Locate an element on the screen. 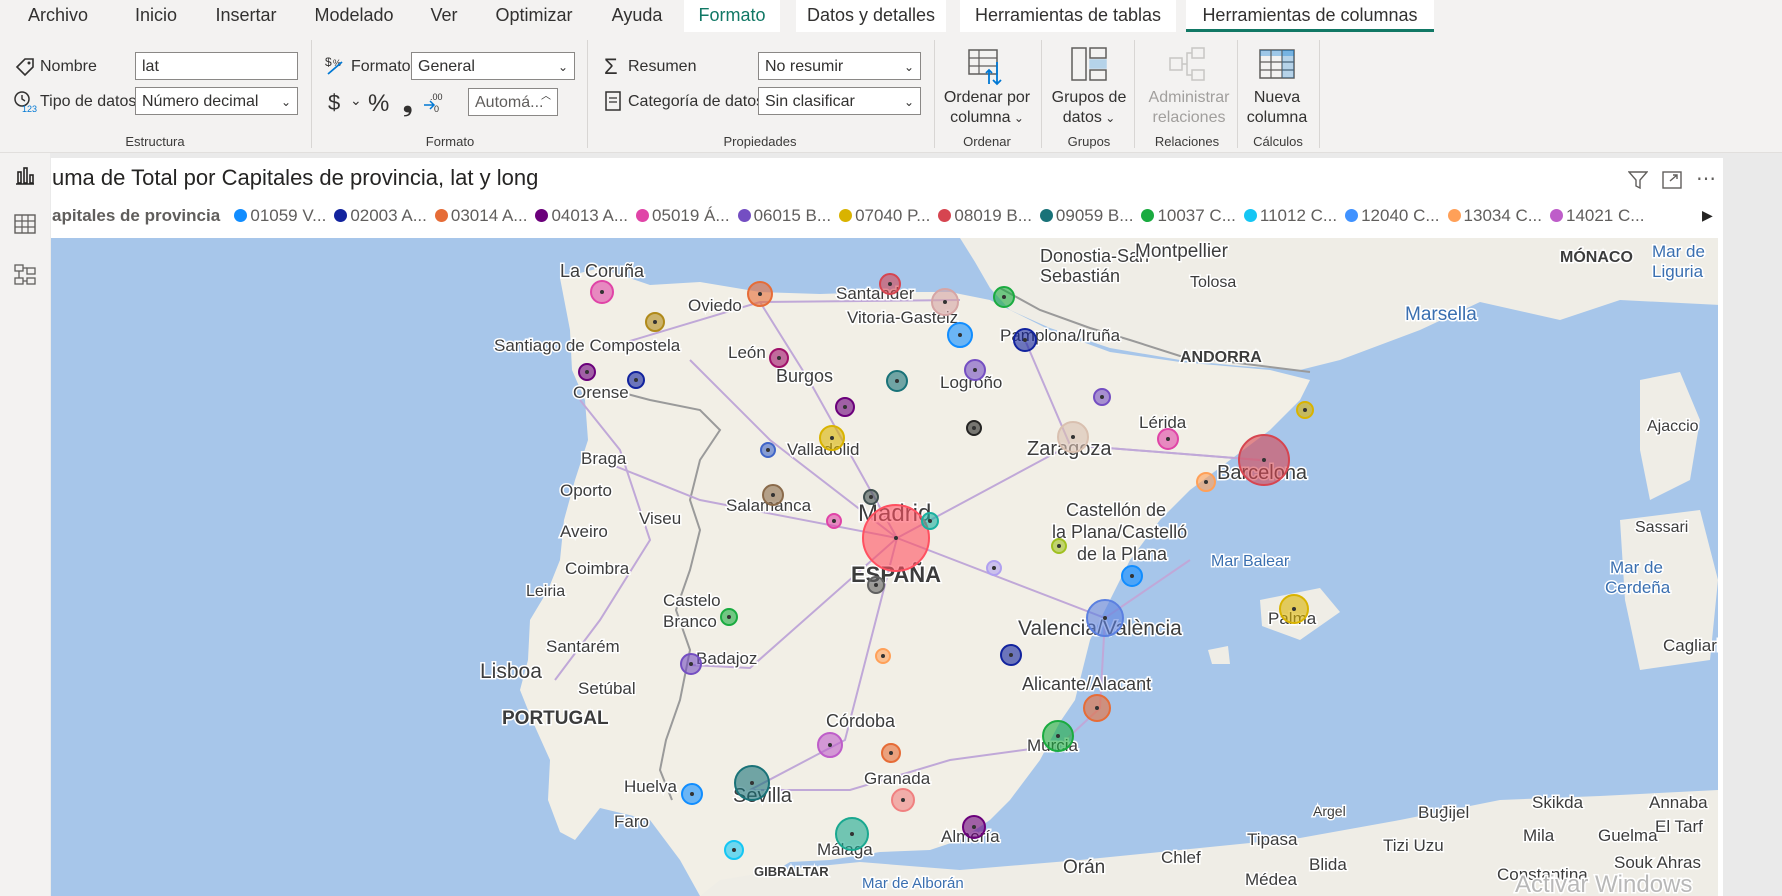 The image size is (1782, 896). legend-next-arrow-icon: ▶ is located at coordinates (1707, 215).